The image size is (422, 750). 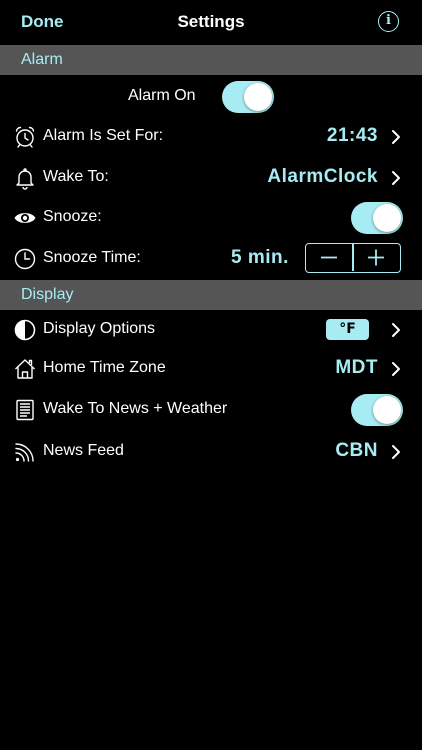 I want to click on snooze-toggle, so click(x=377, y=218).